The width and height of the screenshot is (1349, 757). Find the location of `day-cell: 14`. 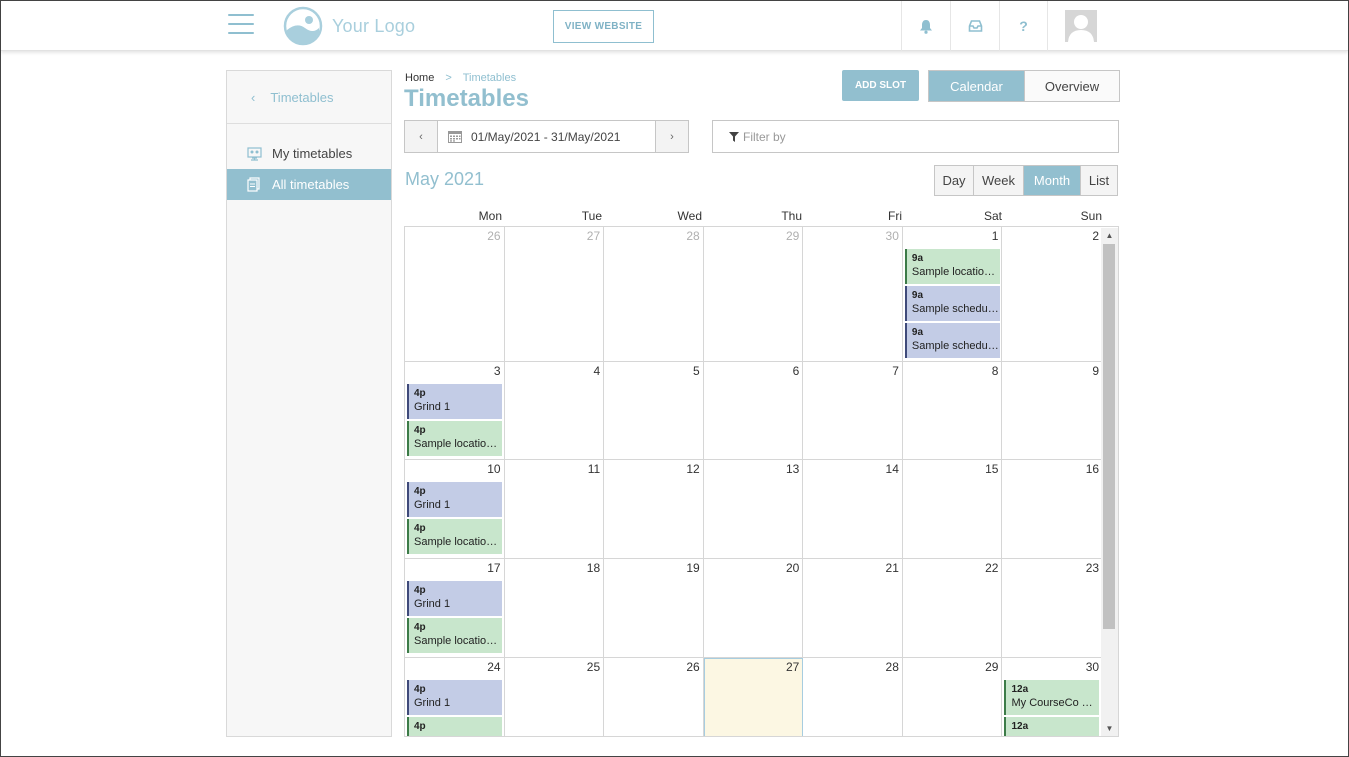

day-cell: 14 is located at coordinates (853, 509).